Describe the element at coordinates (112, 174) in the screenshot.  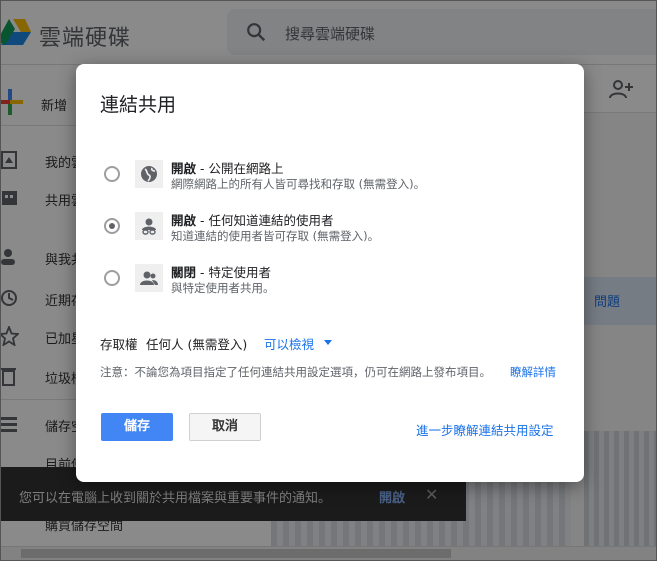
I see `radio-public-on-web` at that location.